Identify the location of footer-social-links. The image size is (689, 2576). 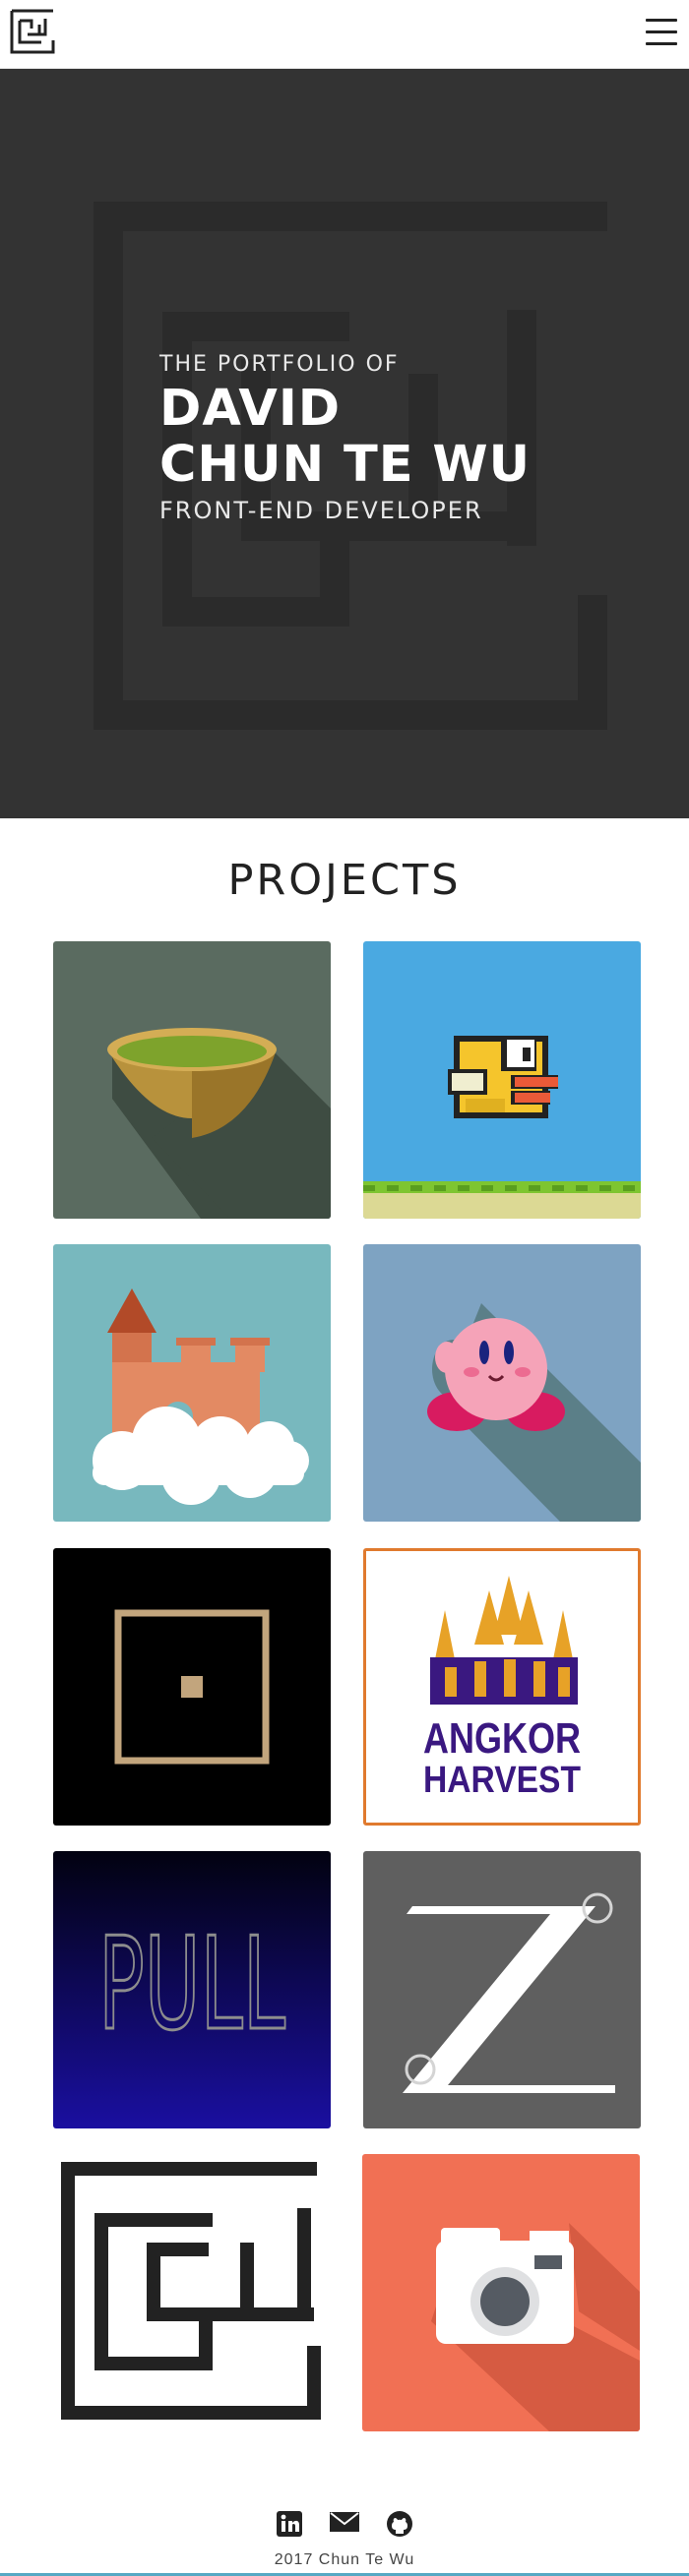
(344, 2524).